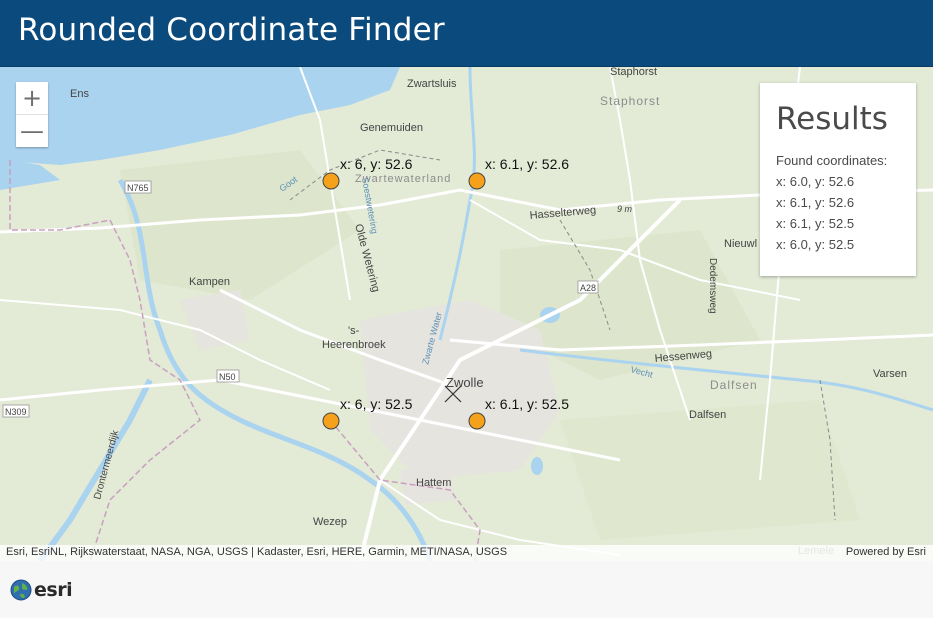 Image resolution: width=933 pixels, height=618 pixels. What do you see at coordinates (16, 412) in the screenshot?
I see `map-label-n309: N309` at bounding box center [16, 412].